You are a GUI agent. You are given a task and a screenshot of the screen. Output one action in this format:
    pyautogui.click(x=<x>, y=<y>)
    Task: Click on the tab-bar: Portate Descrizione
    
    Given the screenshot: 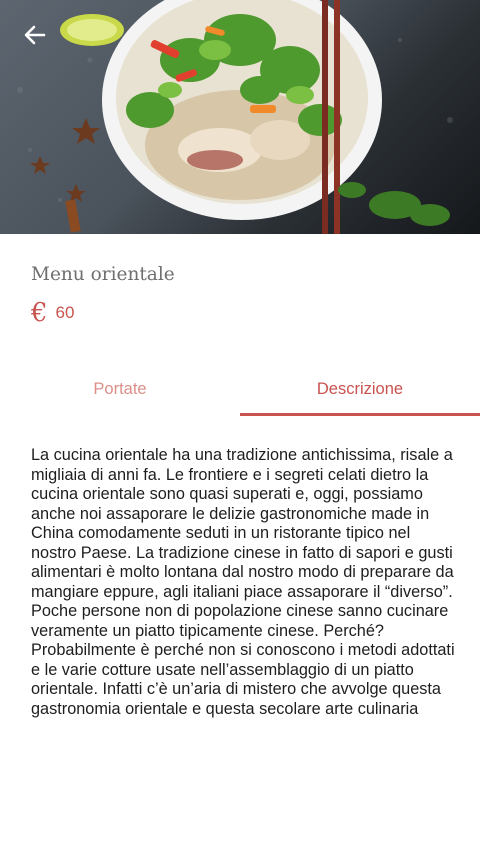 What is the action you would take?
    pyautogui.click(x=240, y=389)
    